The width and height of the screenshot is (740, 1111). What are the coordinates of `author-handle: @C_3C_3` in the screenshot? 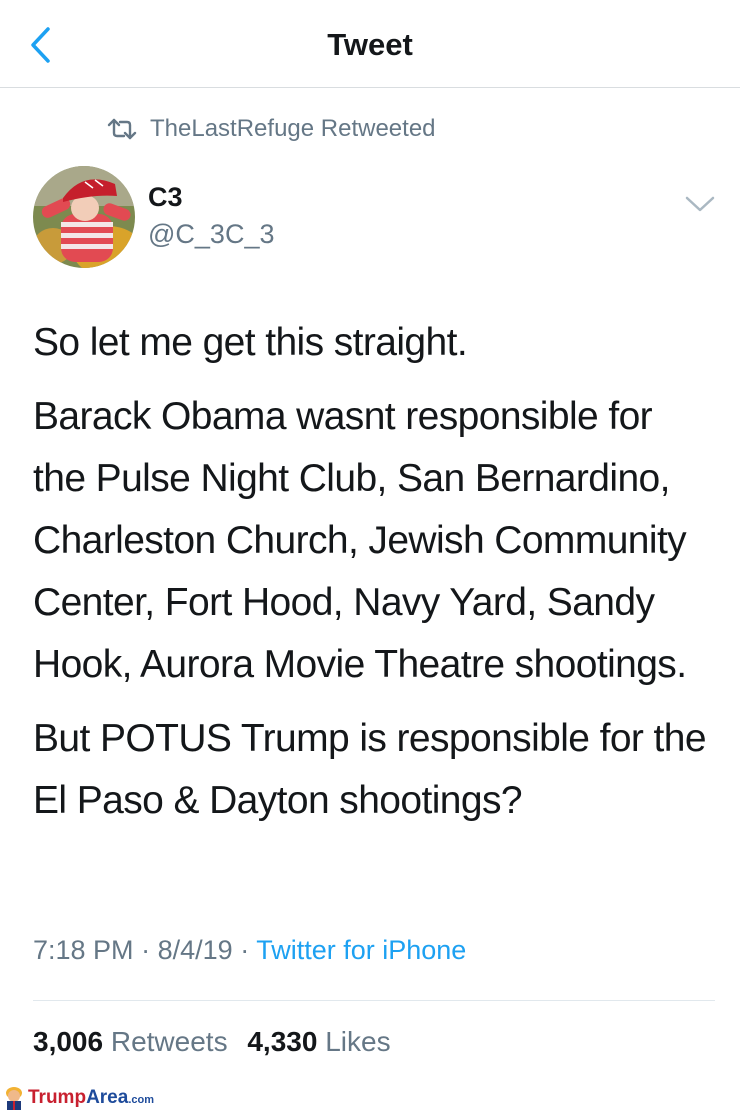 It's located at (211, 234).